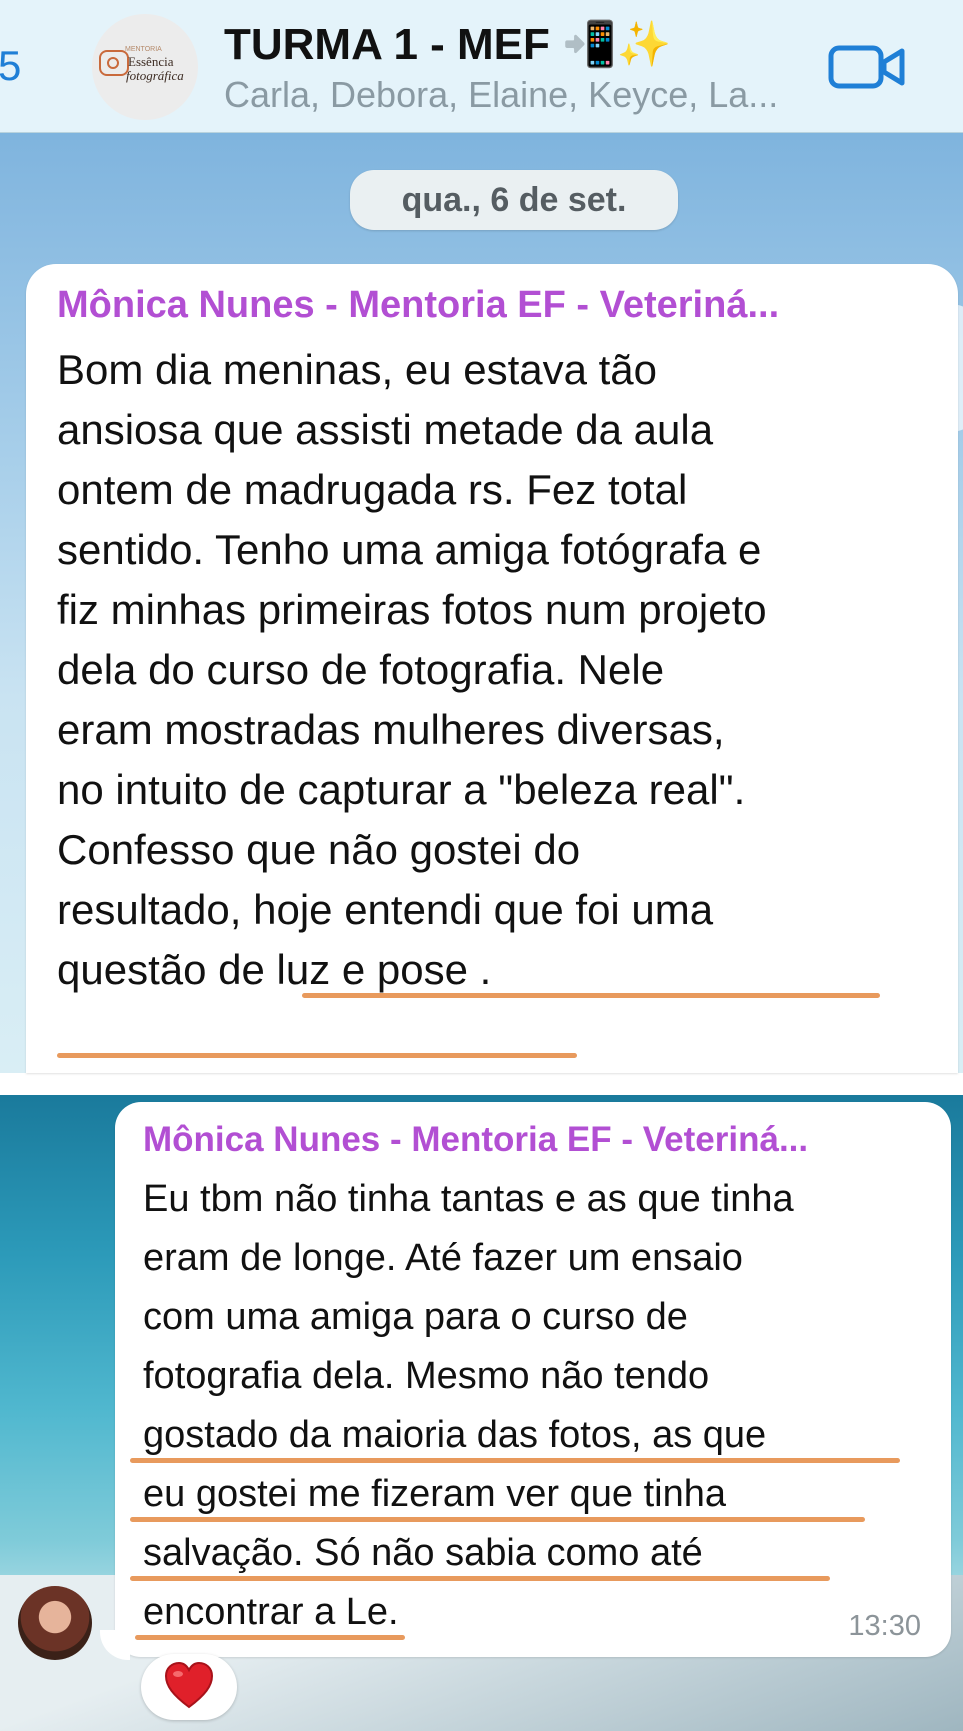  What do you see at coordinates (423, 1553) in the screenshot?
I see `message-line: salvação. Só não sabia como até` at bounding box center [423, 1553].